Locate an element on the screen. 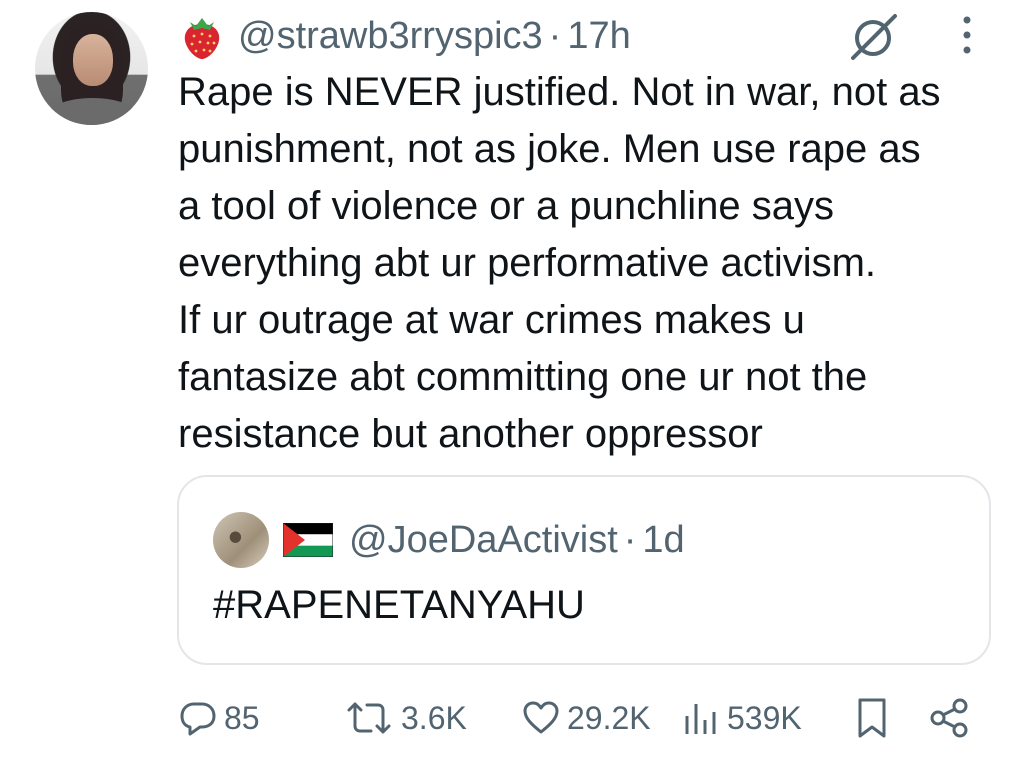  reply-count: 85 is located at coordinates (242, 717).